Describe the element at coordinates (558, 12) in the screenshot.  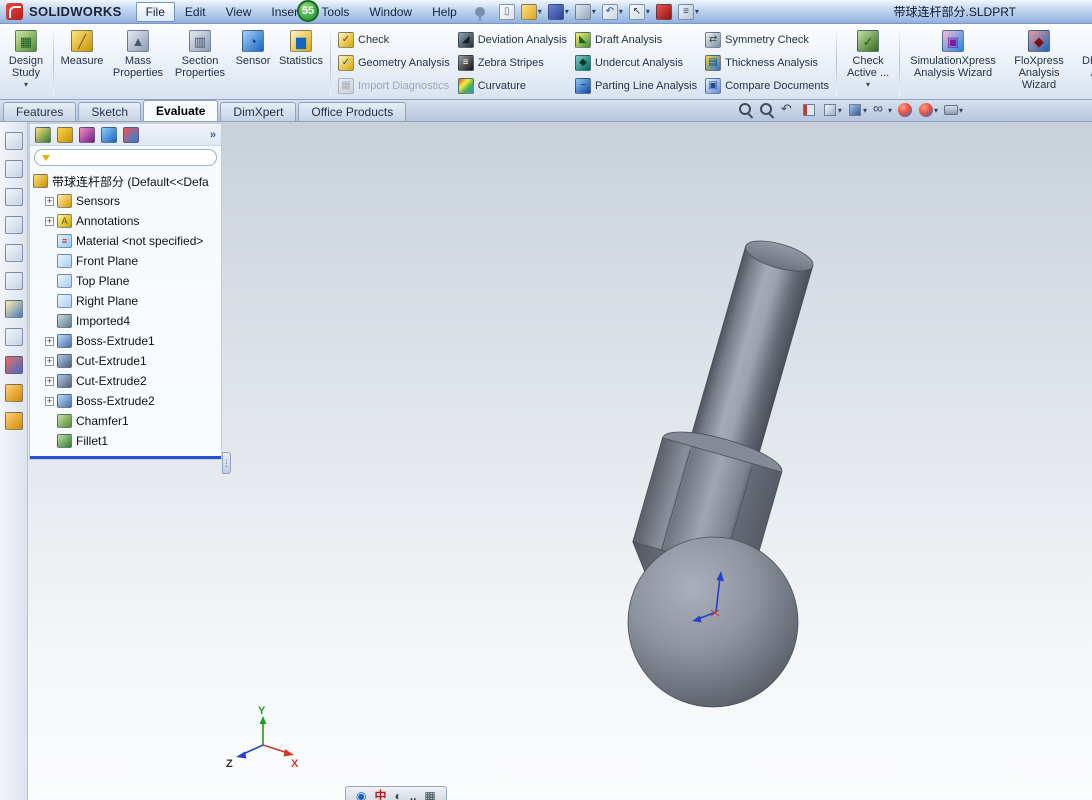
I see `save-button: ▾` at that location.